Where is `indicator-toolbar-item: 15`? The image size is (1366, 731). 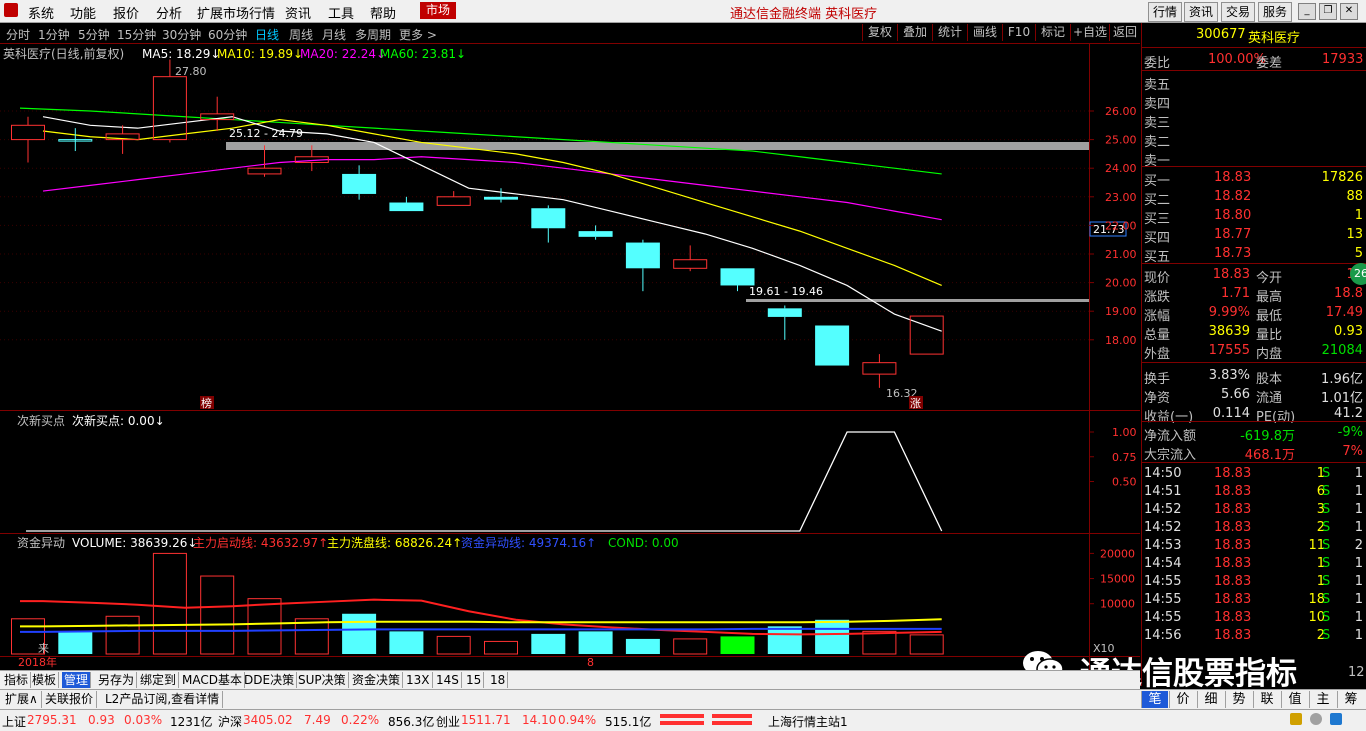
indicator-toolbar-item: 15 is located at coordinates (474, 680).